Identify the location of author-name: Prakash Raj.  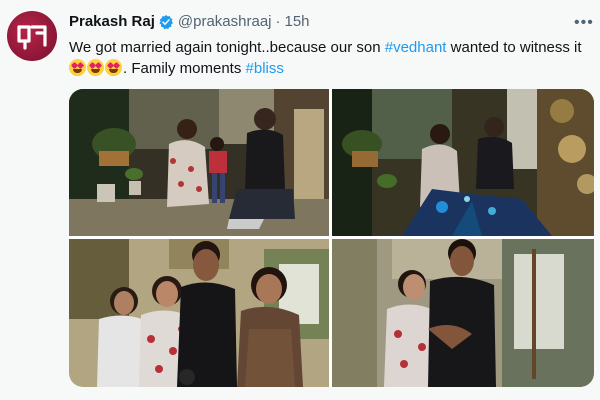
(112, 21).